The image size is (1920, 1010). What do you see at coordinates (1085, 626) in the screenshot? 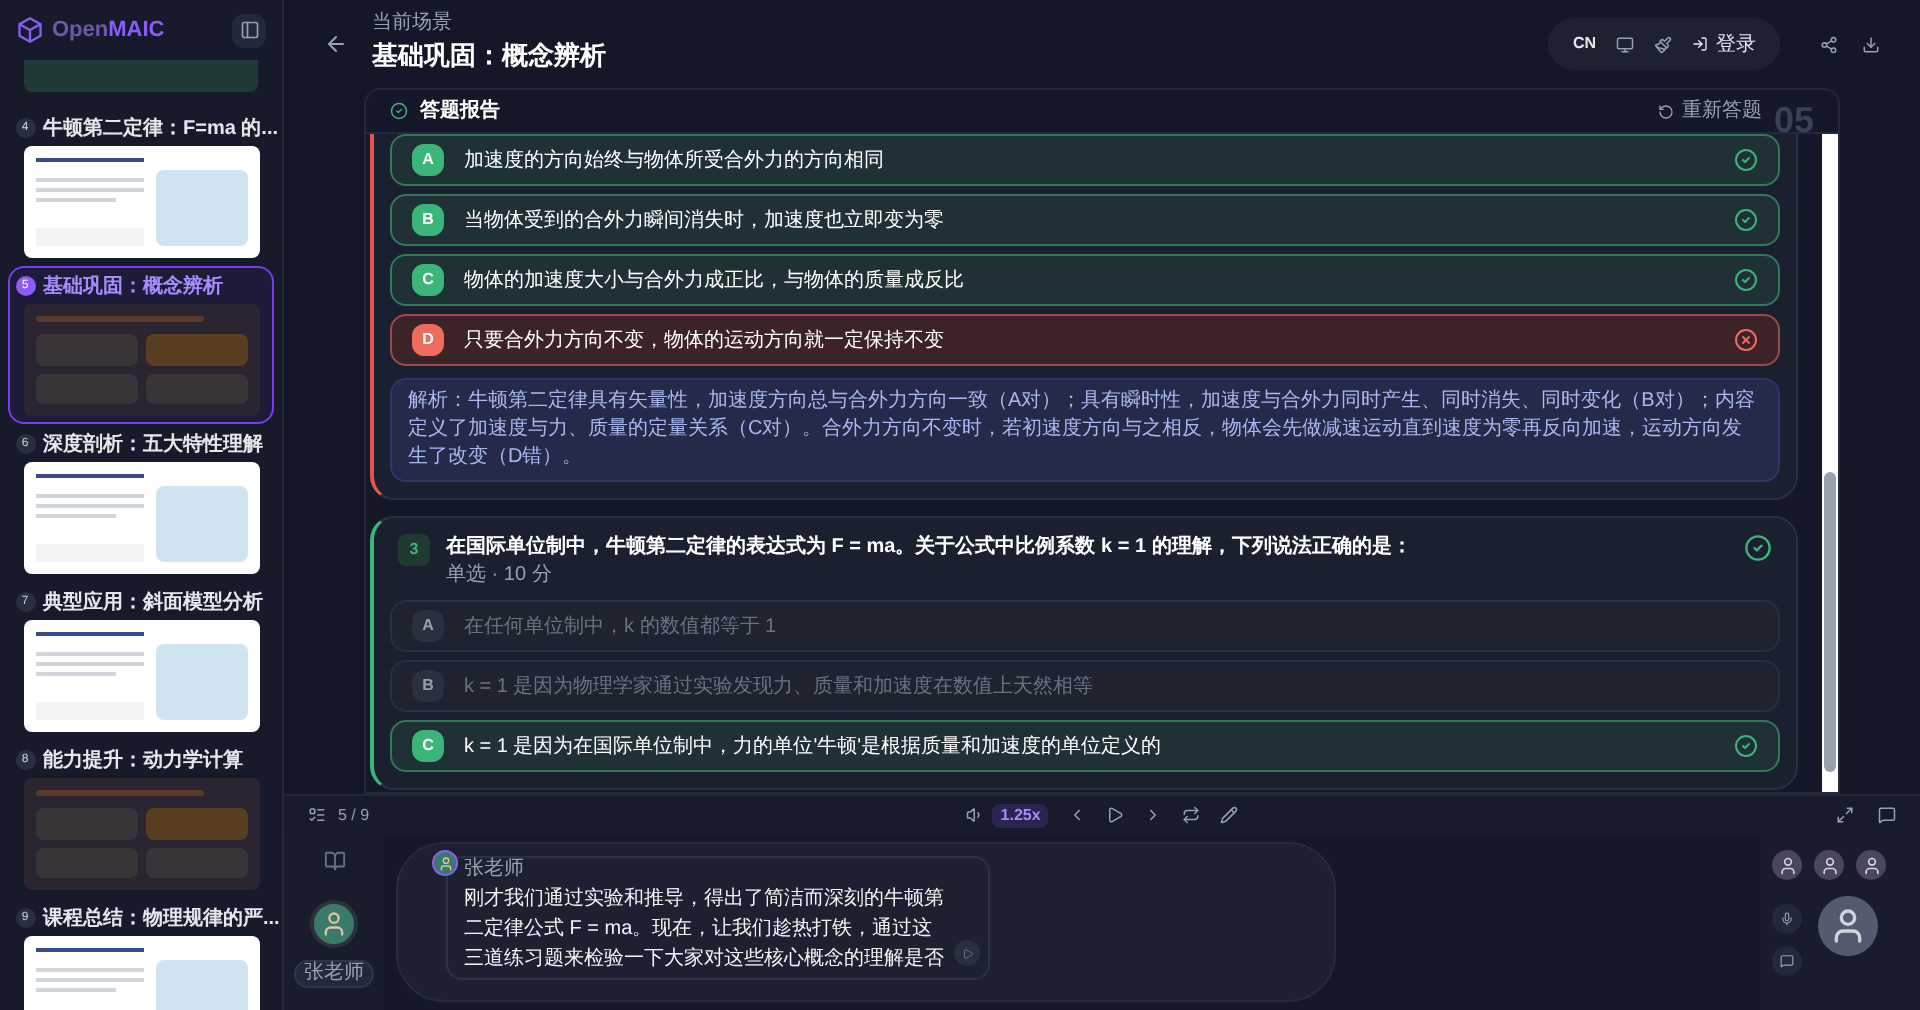
I see `answer-option: A 在任何单位制中，k 的数值都等于 1` at bounding box center [1085, 626].